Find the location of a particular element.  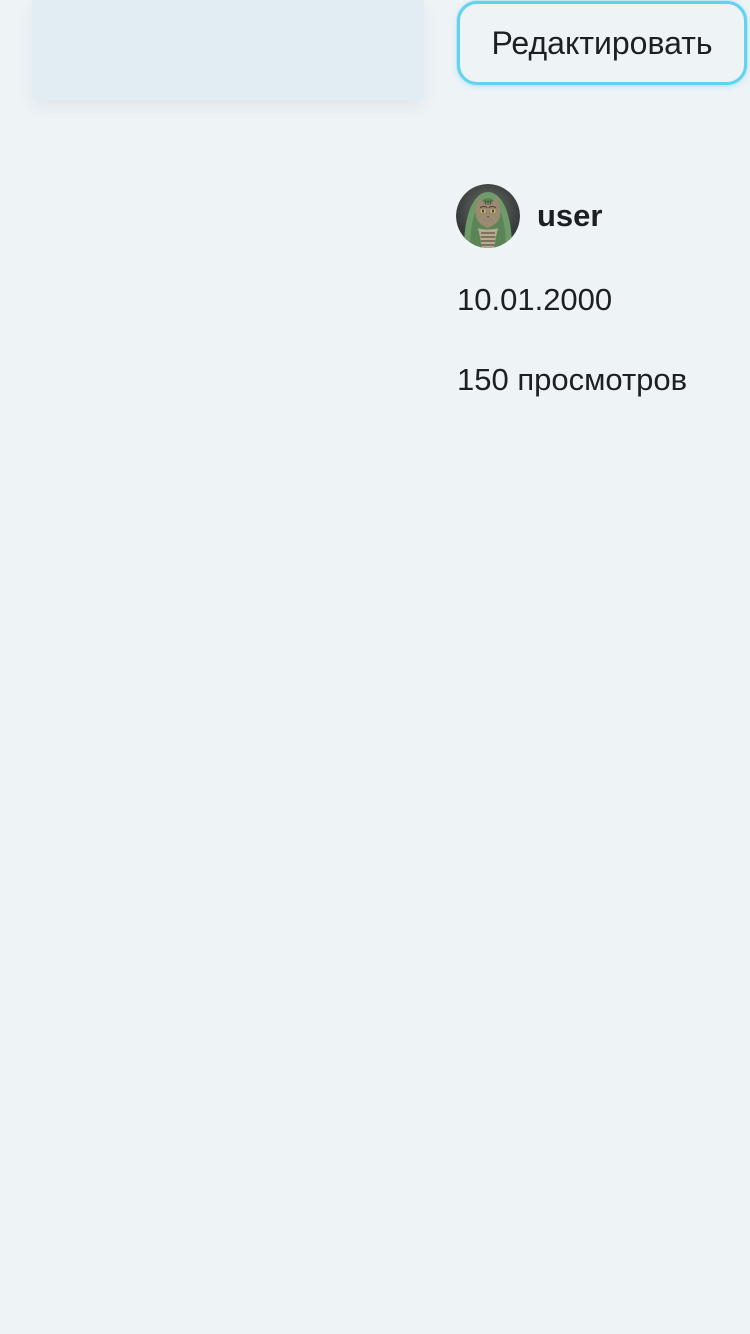

edit-button: Редактировать is located at coordinates (602, 43).